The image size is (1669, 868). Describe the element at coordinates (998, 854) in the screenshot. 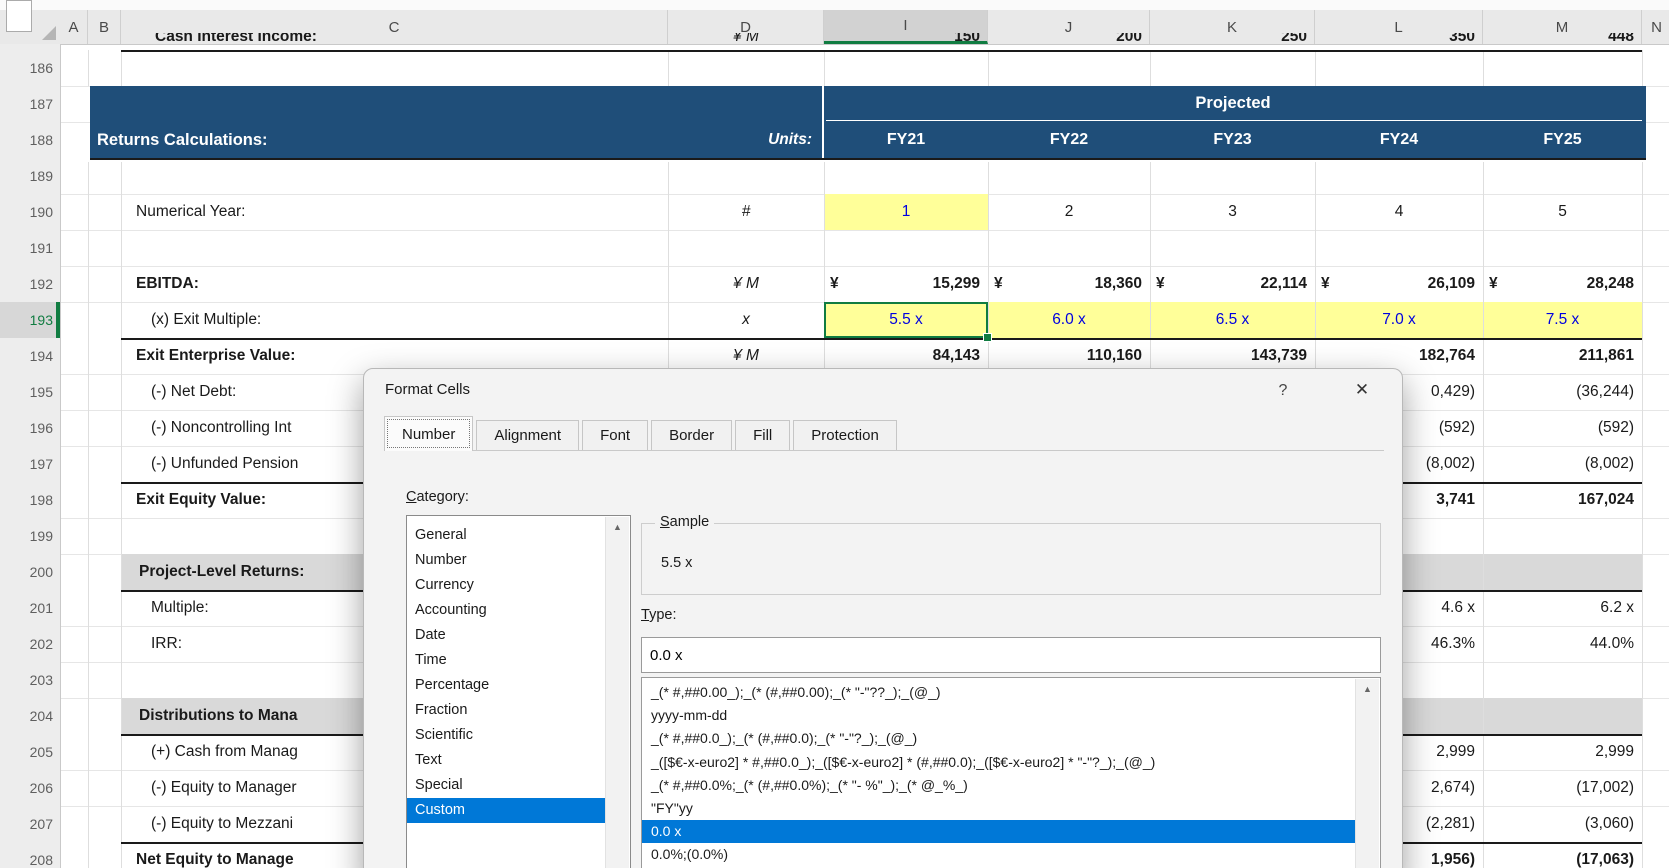

I see `format-code-item: 0.0%;(0.0%)` at that location.